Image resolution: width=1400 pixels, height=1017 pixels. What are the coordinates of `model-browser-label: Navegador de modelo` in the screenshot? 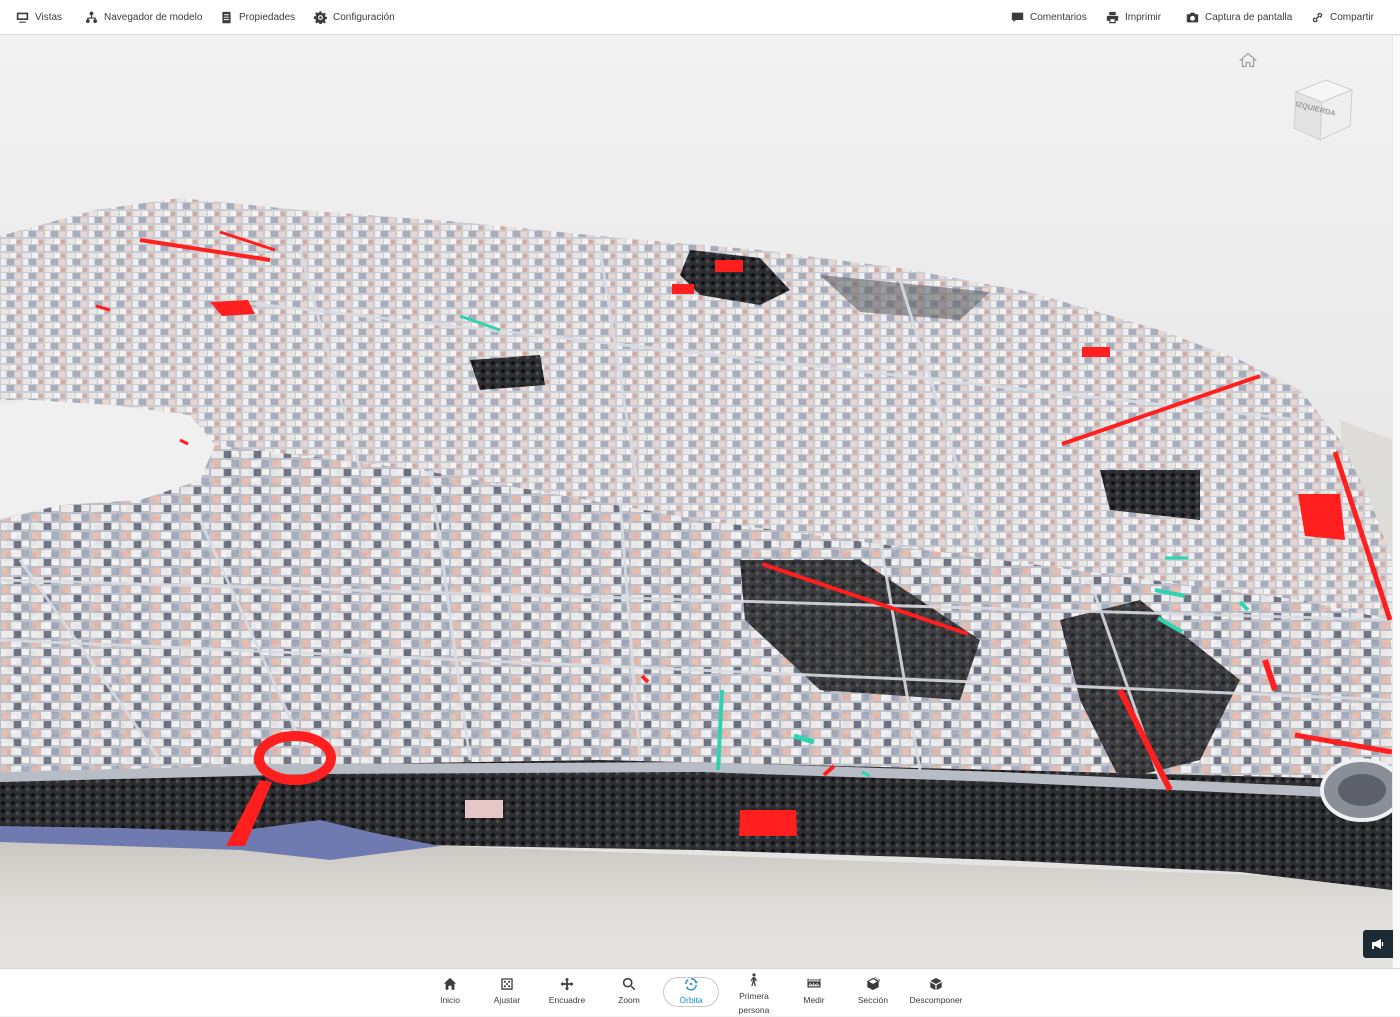 It's located at (153, 17).